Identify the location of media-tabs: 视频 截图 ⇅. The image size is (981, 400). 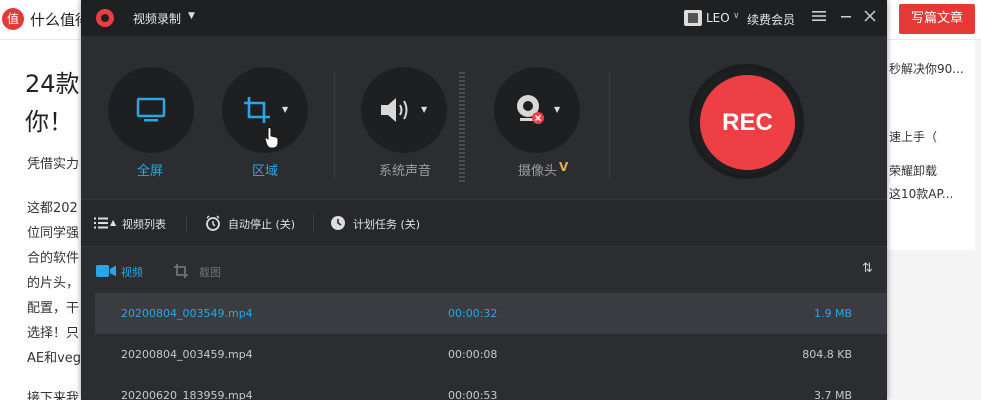
(484, 270).